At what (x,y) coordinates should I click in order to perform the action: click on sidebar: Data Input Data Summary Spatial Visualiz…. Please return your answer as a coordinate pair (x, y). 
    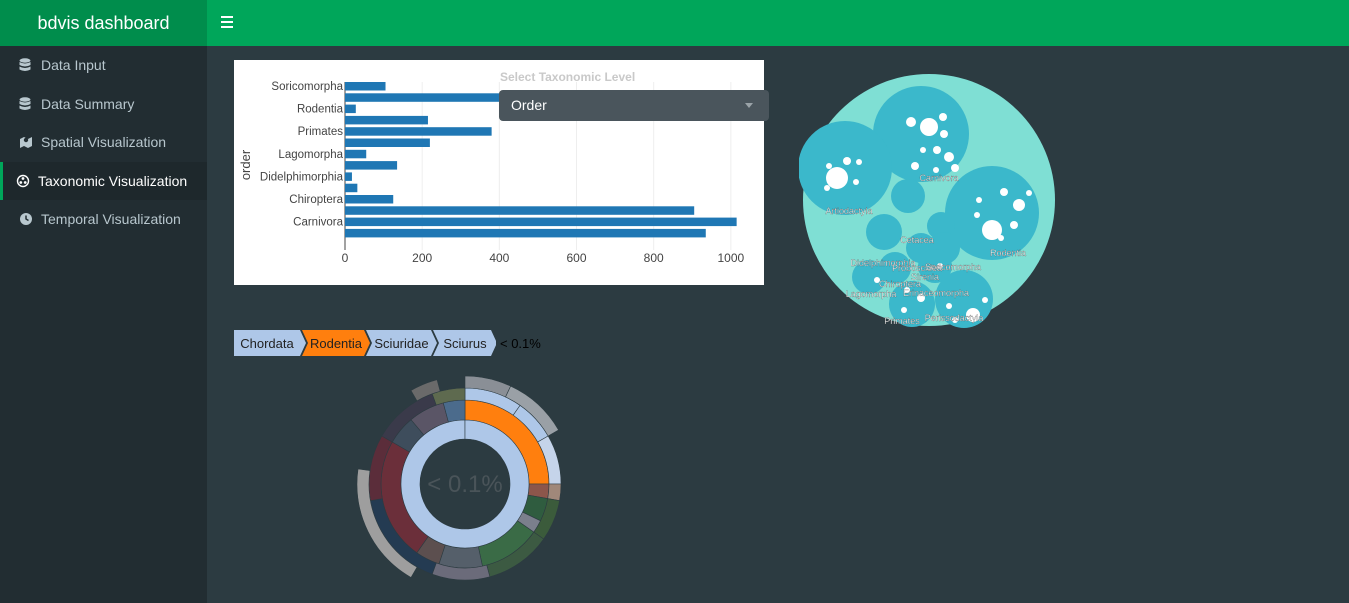
    Looking at the image, I should click on (103, 324).